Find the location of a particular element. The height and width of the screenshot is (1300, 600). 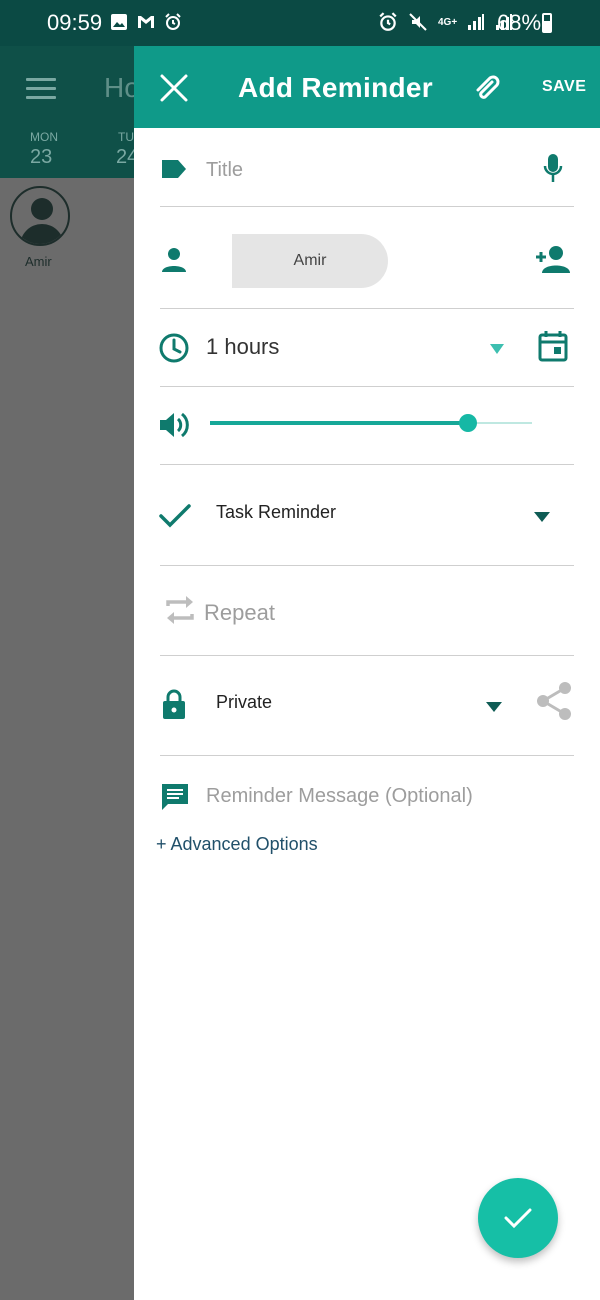

signal-icon is located at coordinates (476, 22).